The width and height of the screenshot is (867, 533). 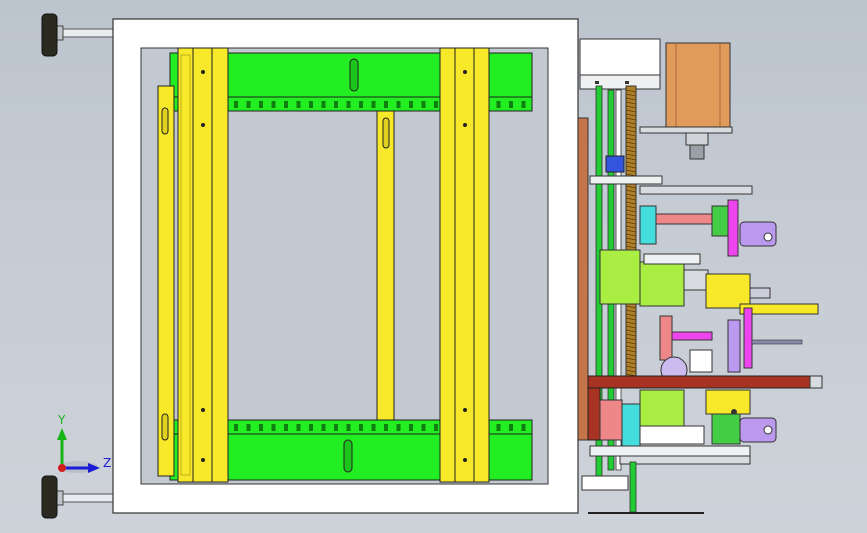 I want to click on x-axis-dot, so click(x=62, y=468).